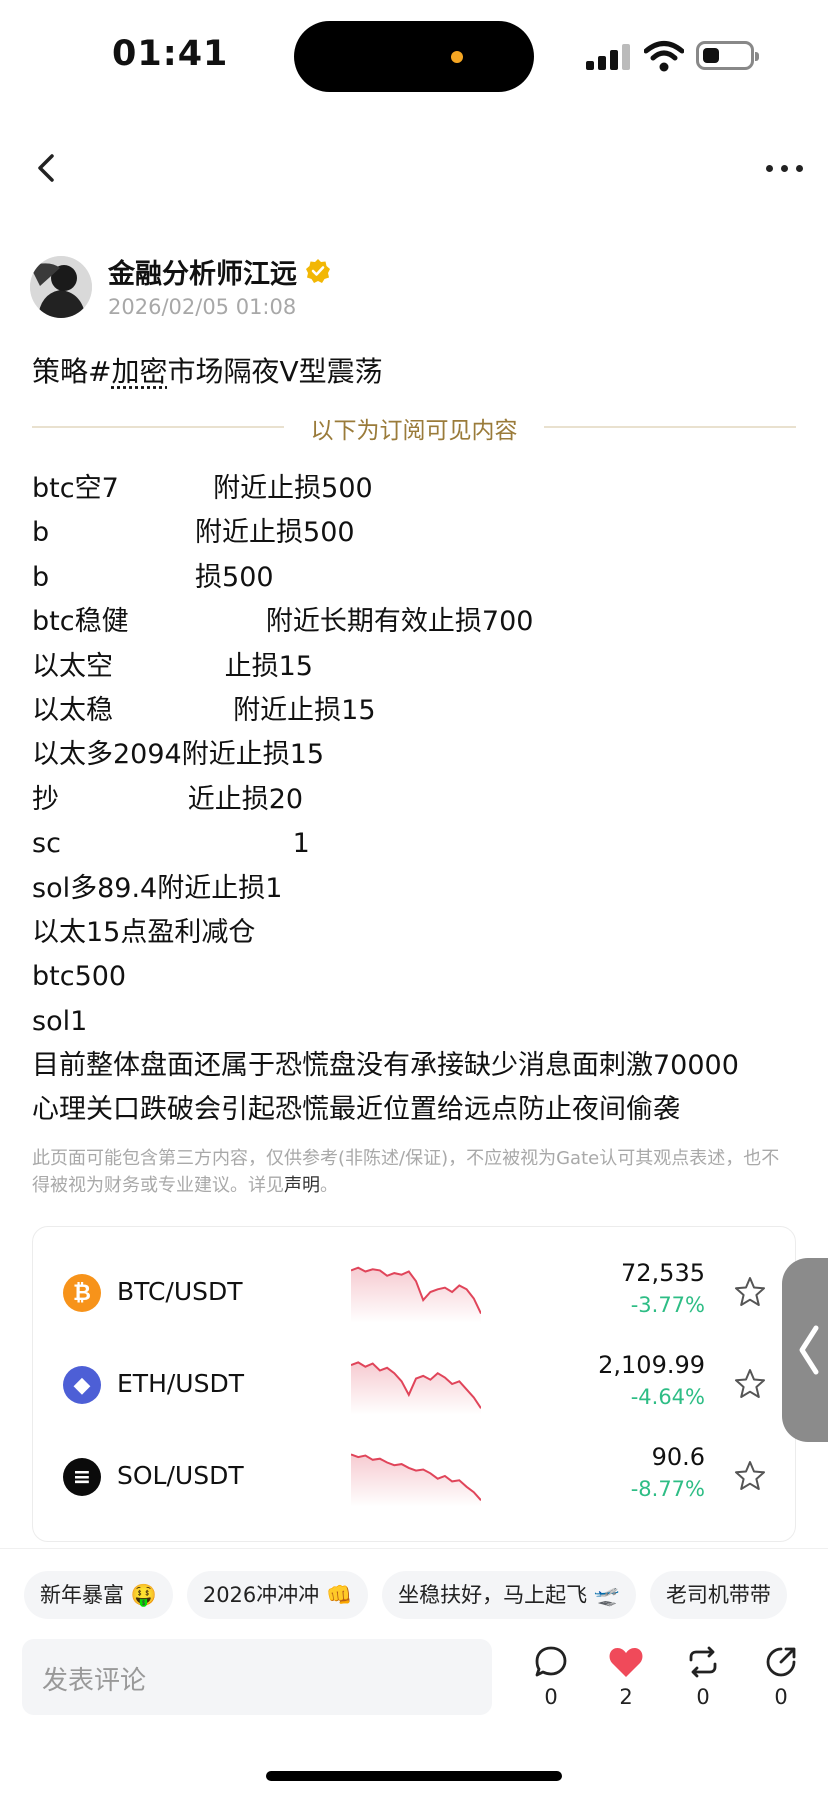 The image size is (828, 1795). What do you see at coordinates (422, 711) in the screenshot?
I see `post-line: 以太稳 附近止损15` at bounding box center [422, 711].